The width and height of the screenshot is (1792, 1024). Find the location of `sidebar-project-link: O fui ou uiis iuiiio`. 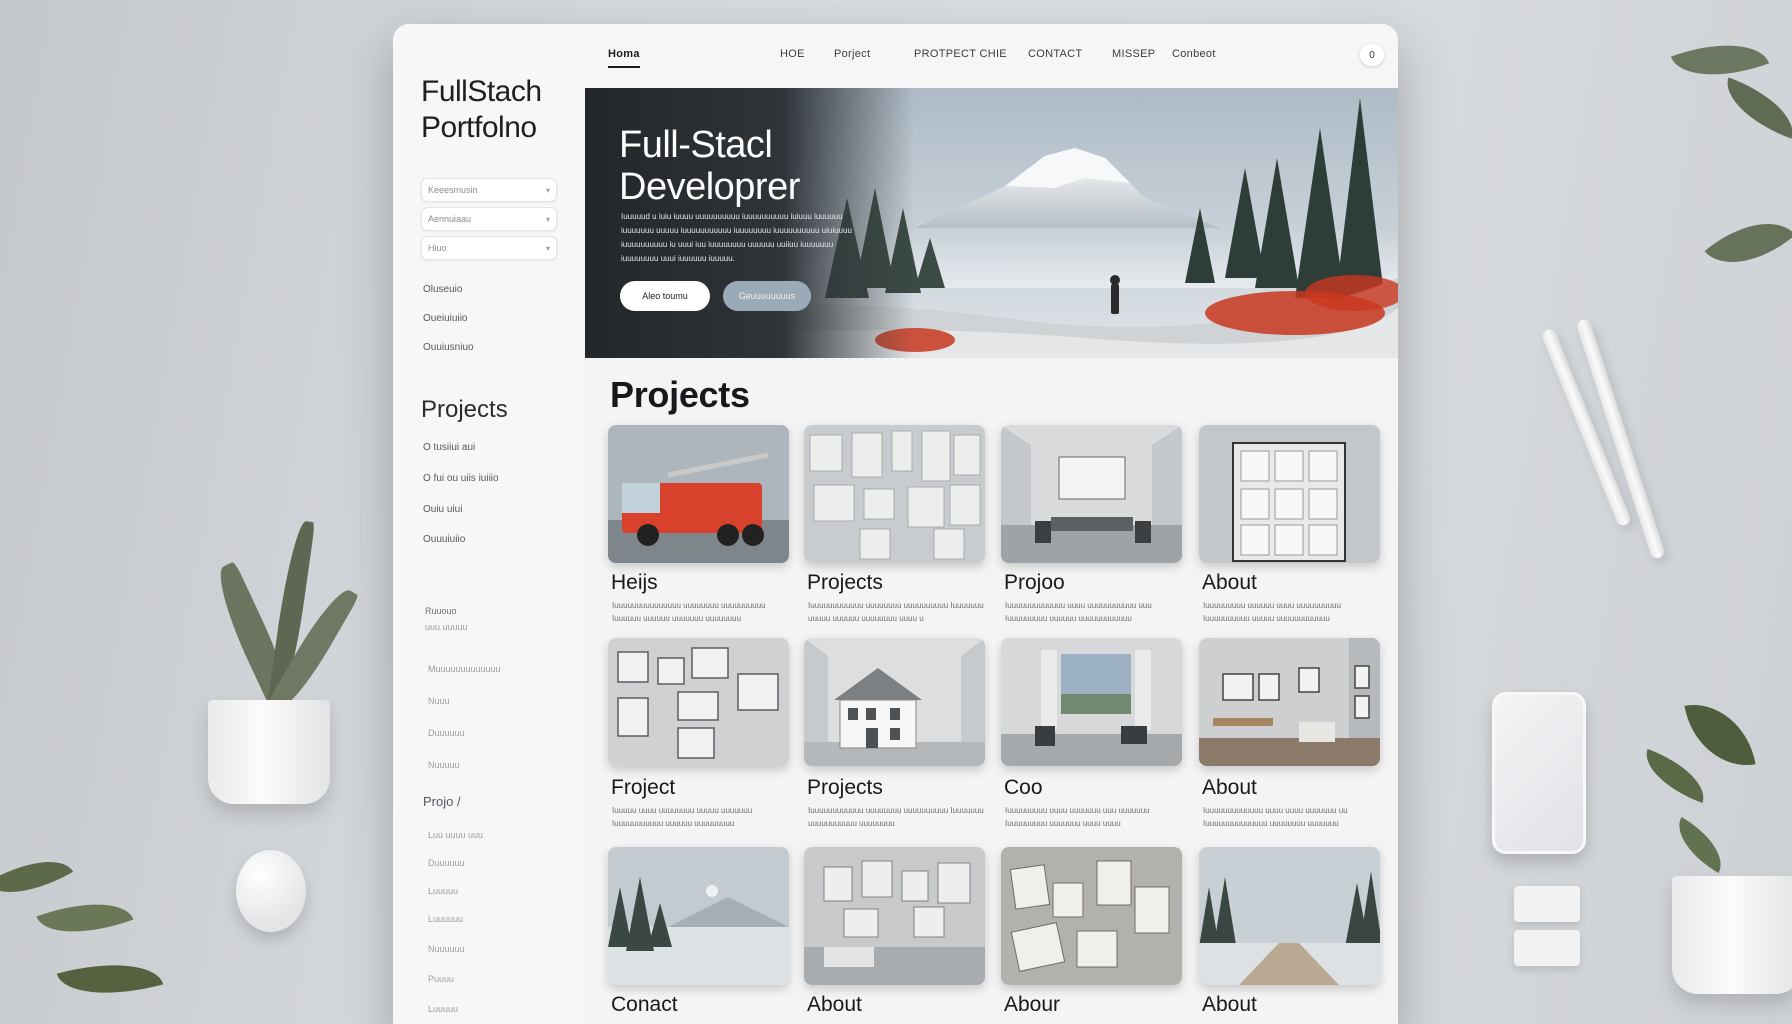

sidebar-project-link: O fui ou uiis iuiiio is located at coordinates (461, 478).